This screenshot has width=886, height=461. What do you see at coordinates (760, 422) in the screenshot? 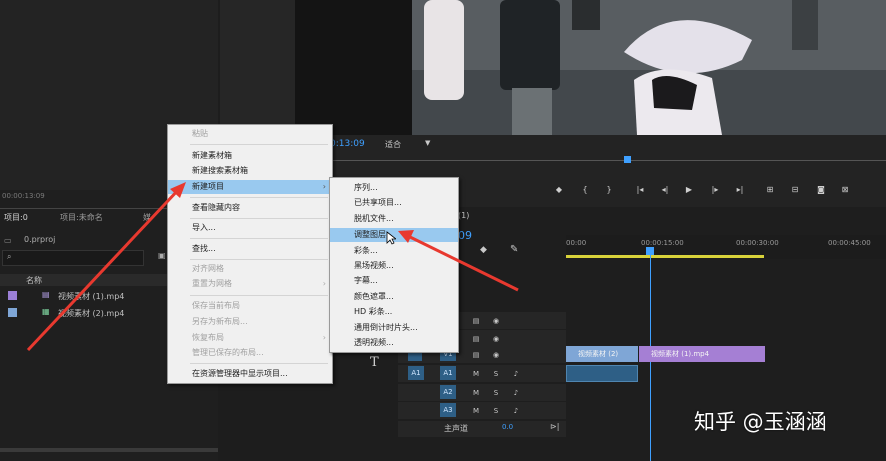
I see `watermark: 知乎 @玉涵涵` at bounding box center [760, 422].